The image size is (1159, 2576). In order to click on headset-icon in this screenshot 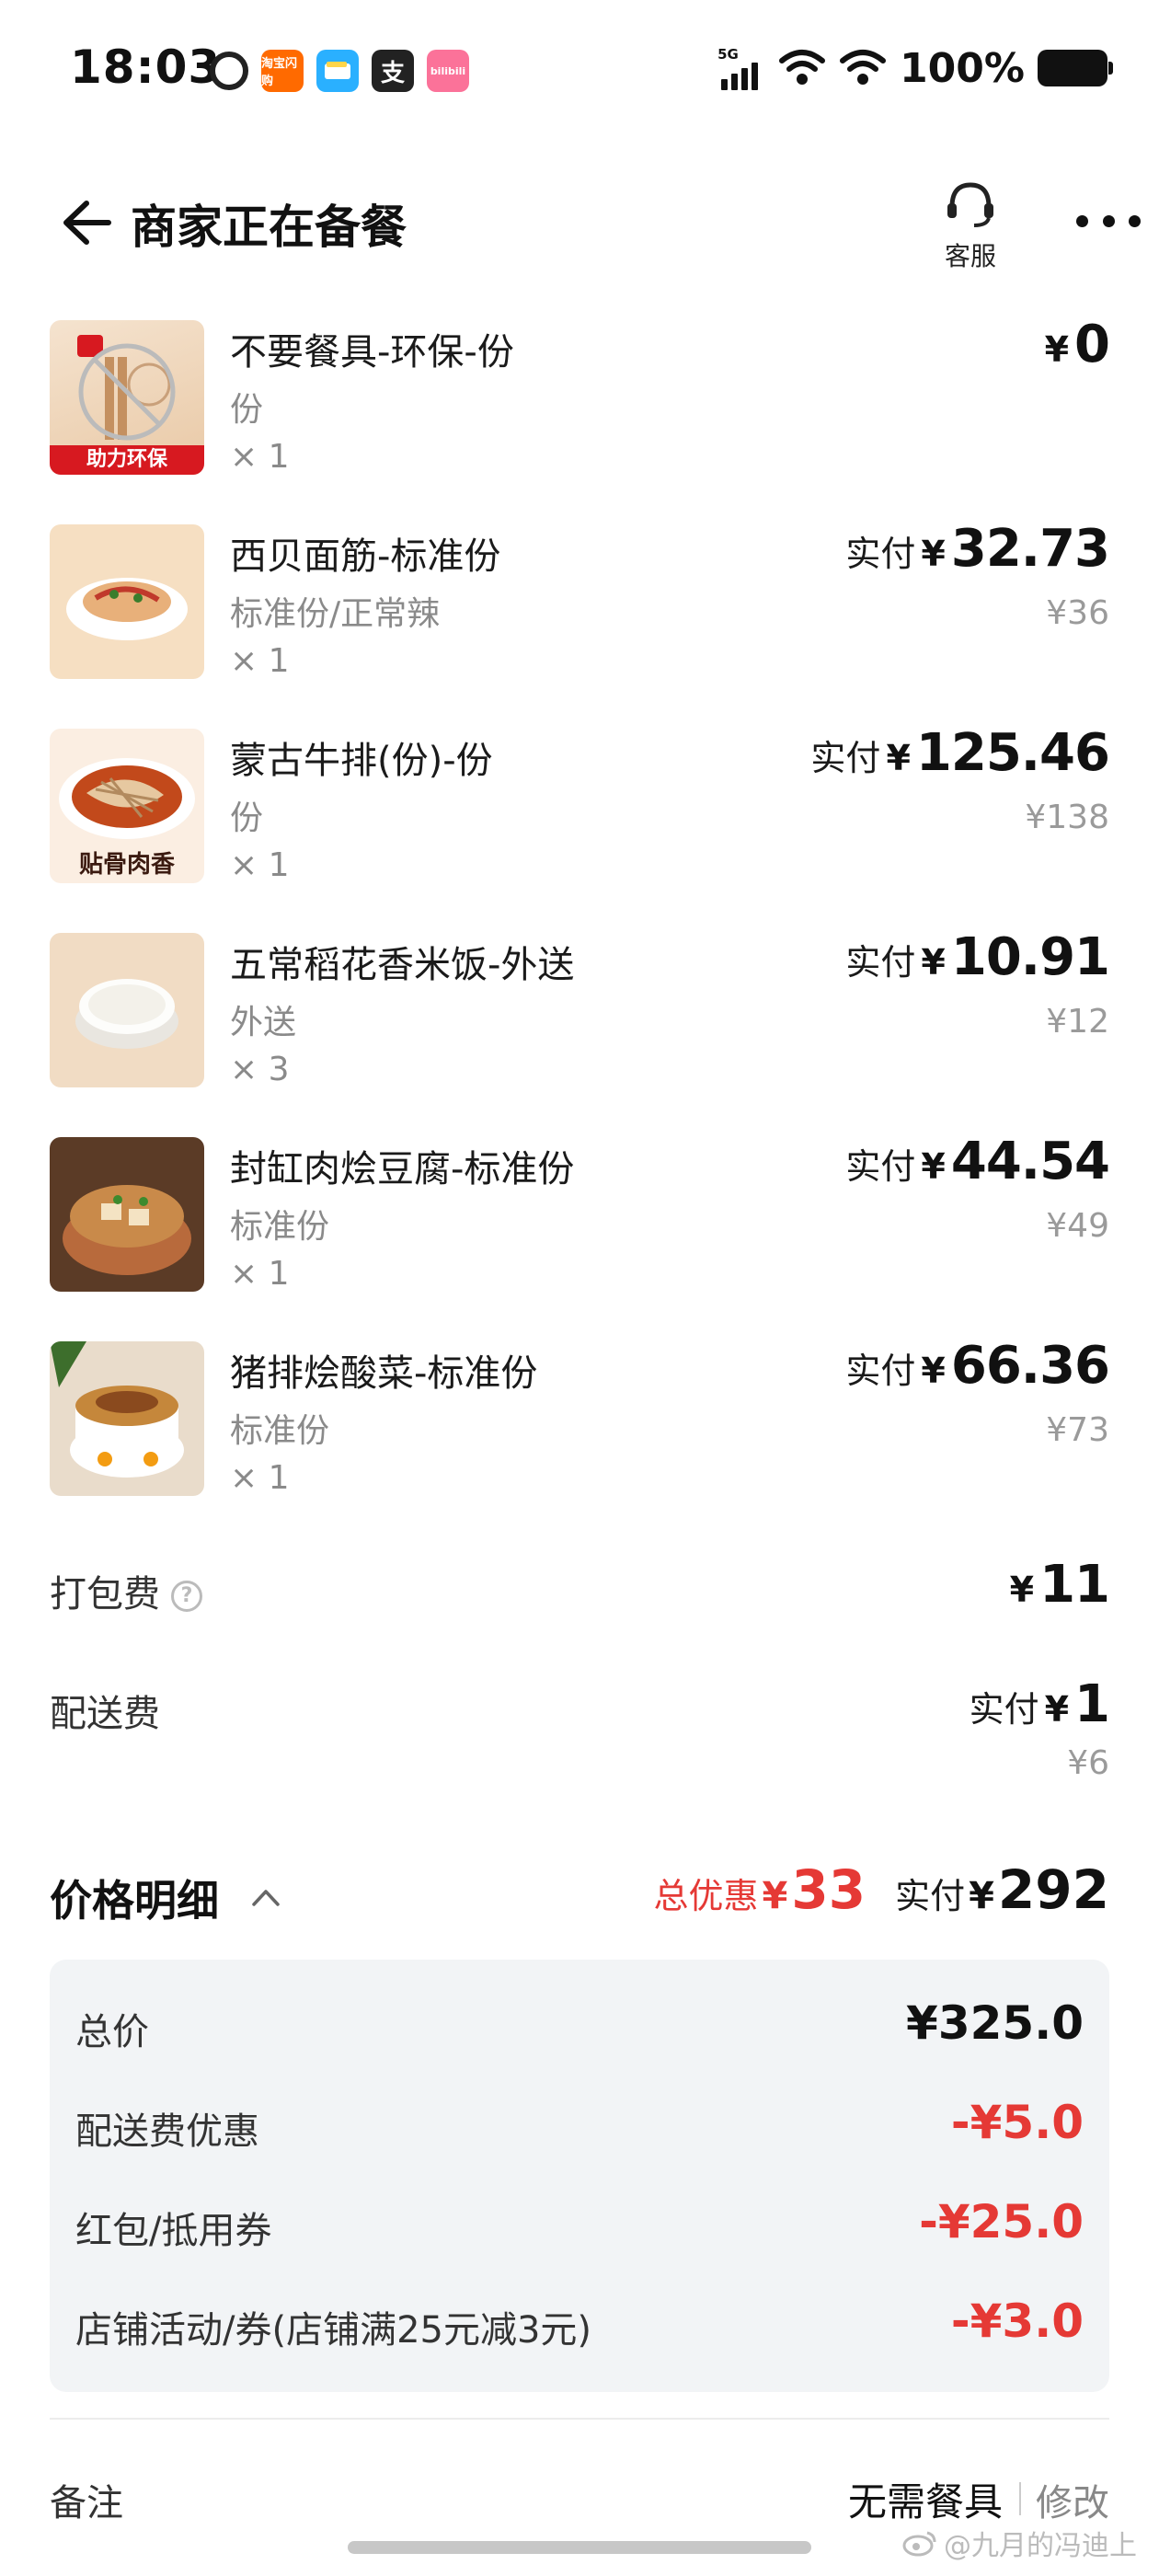, I will do `click(970, 204)`.